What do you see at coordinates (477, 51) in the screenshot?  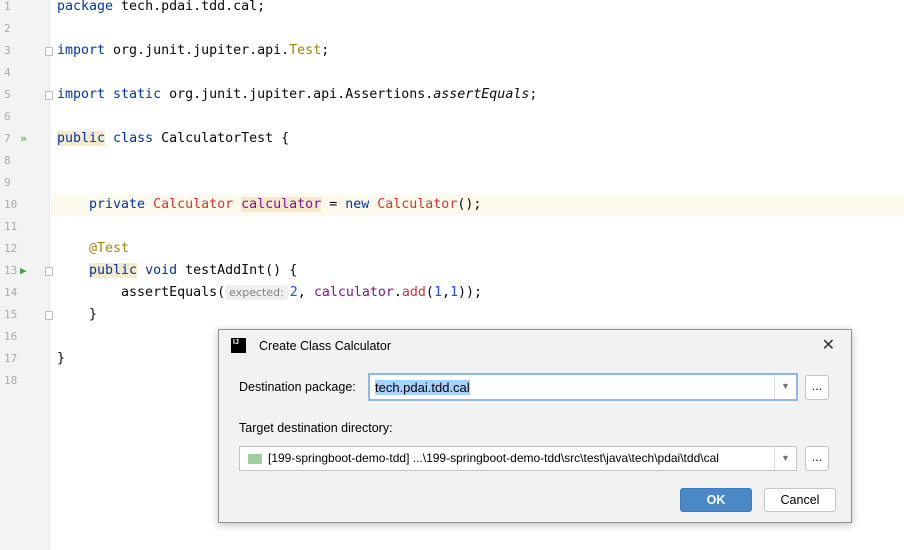 I see `code-line: import org.junit.jupiter.api.Test;` at bounding box center [477, 51].